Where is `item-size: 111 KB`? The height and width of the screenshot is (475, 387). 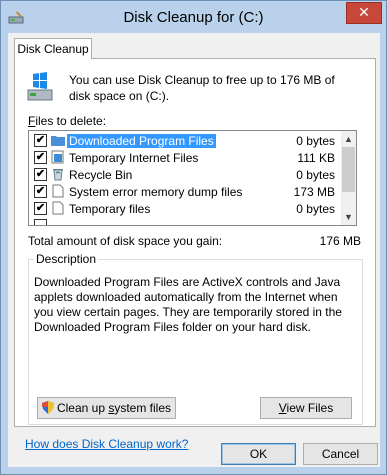 item-size: 111 KB is located at coordinates (316, 158).